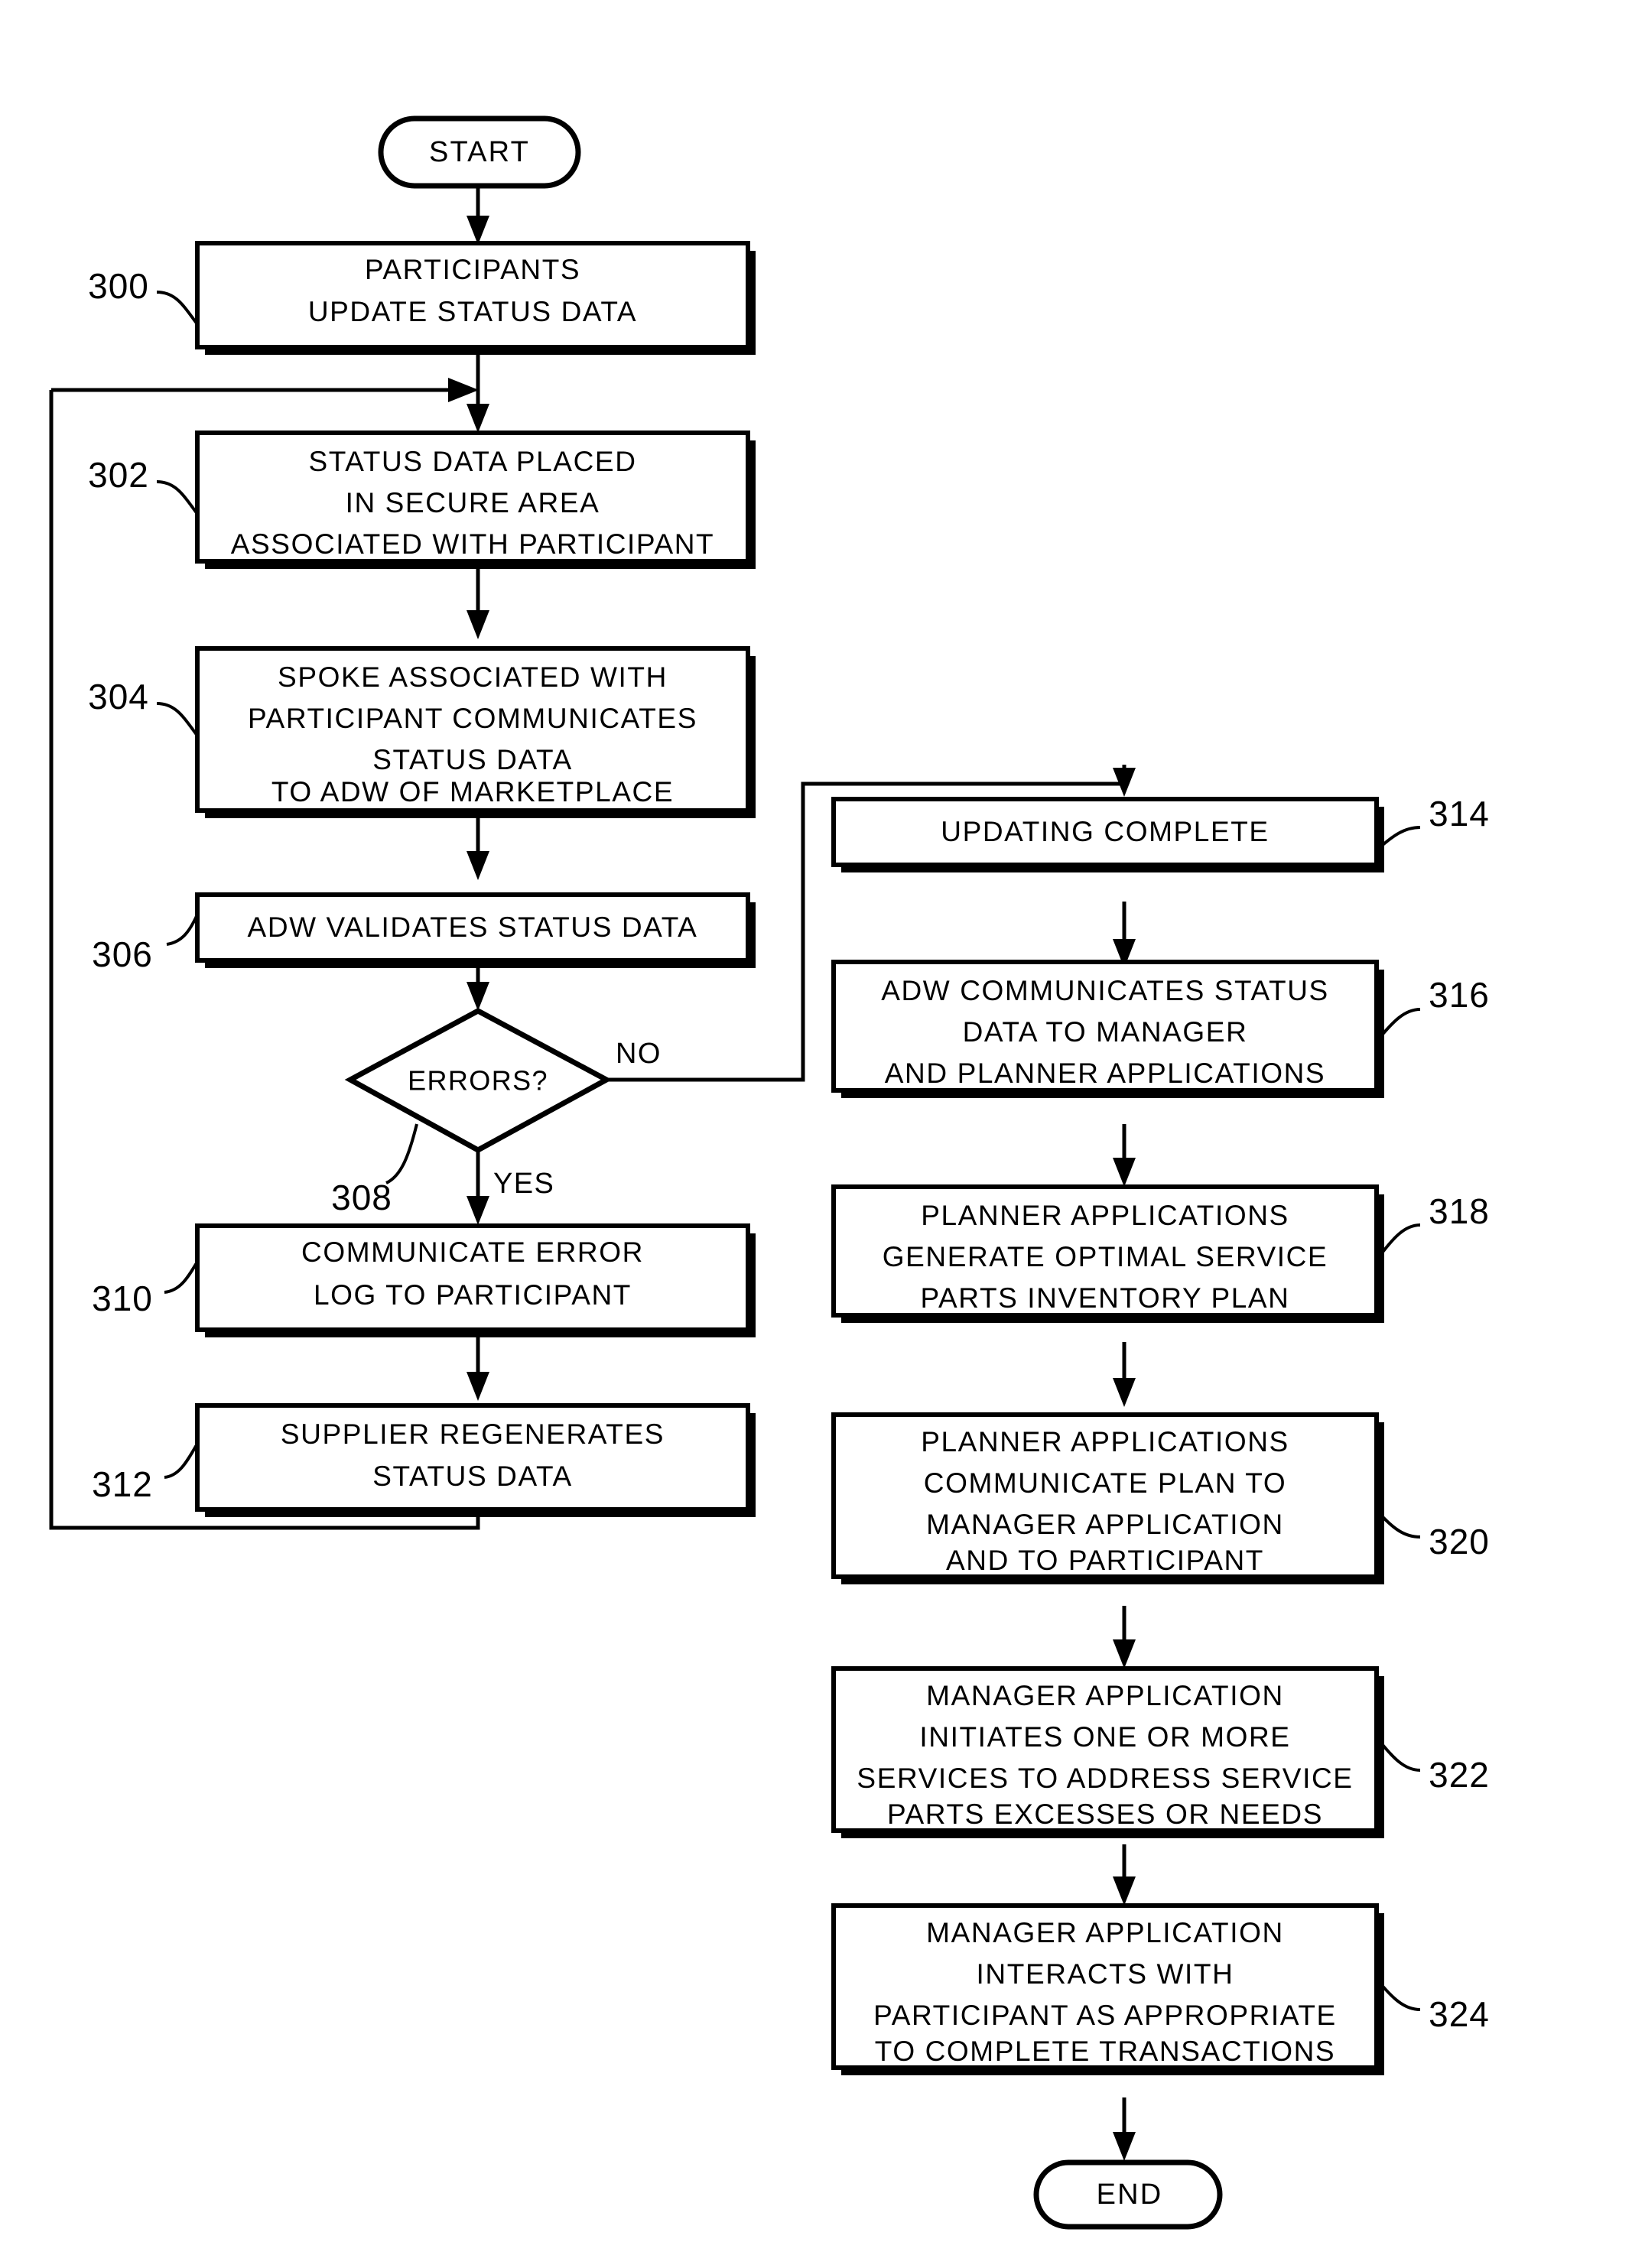  What do you see at coordinates (1105, 1441) in the screenshot?
I see `node-320-line-0: PLANNER APPLICATIONS` at bounding box center [1105, 1441].